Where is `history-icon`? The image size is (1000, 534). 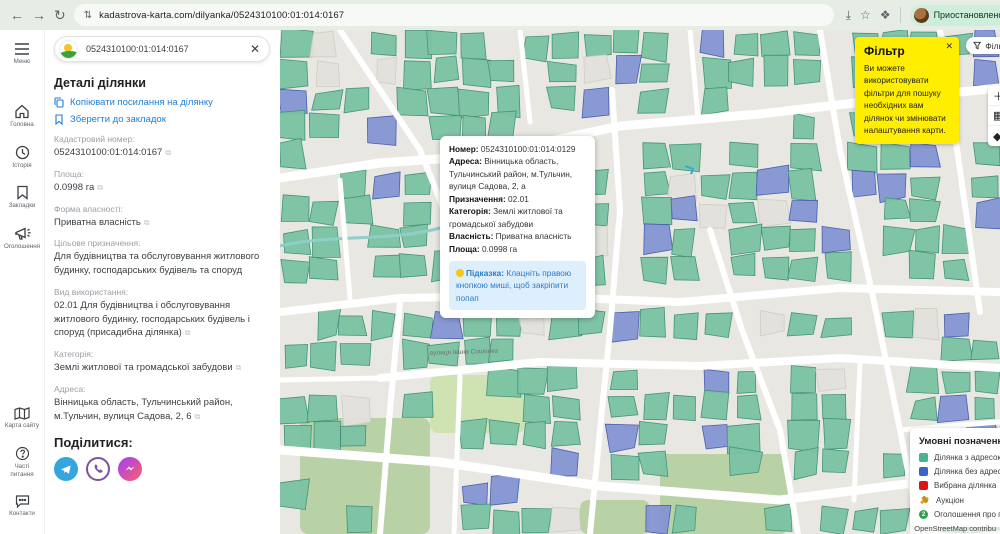 history-icon is located at coordinates (22, 152).